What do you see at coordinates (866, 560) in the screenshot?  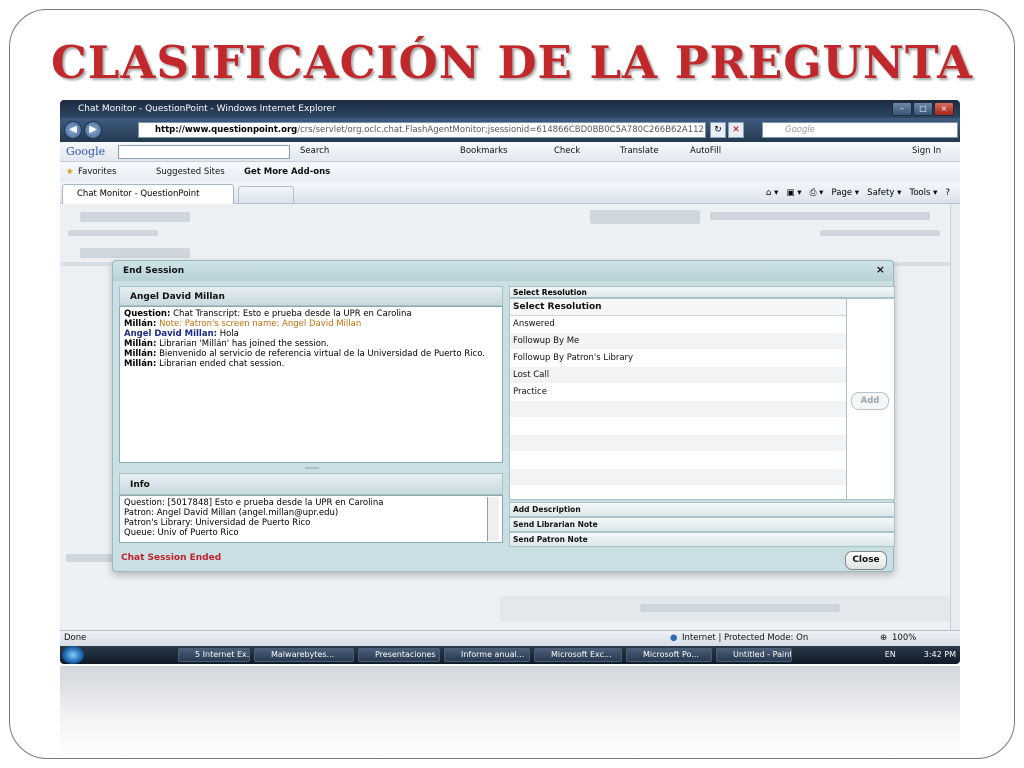 I see `close-button: Close` at bounding box center [866, 560].